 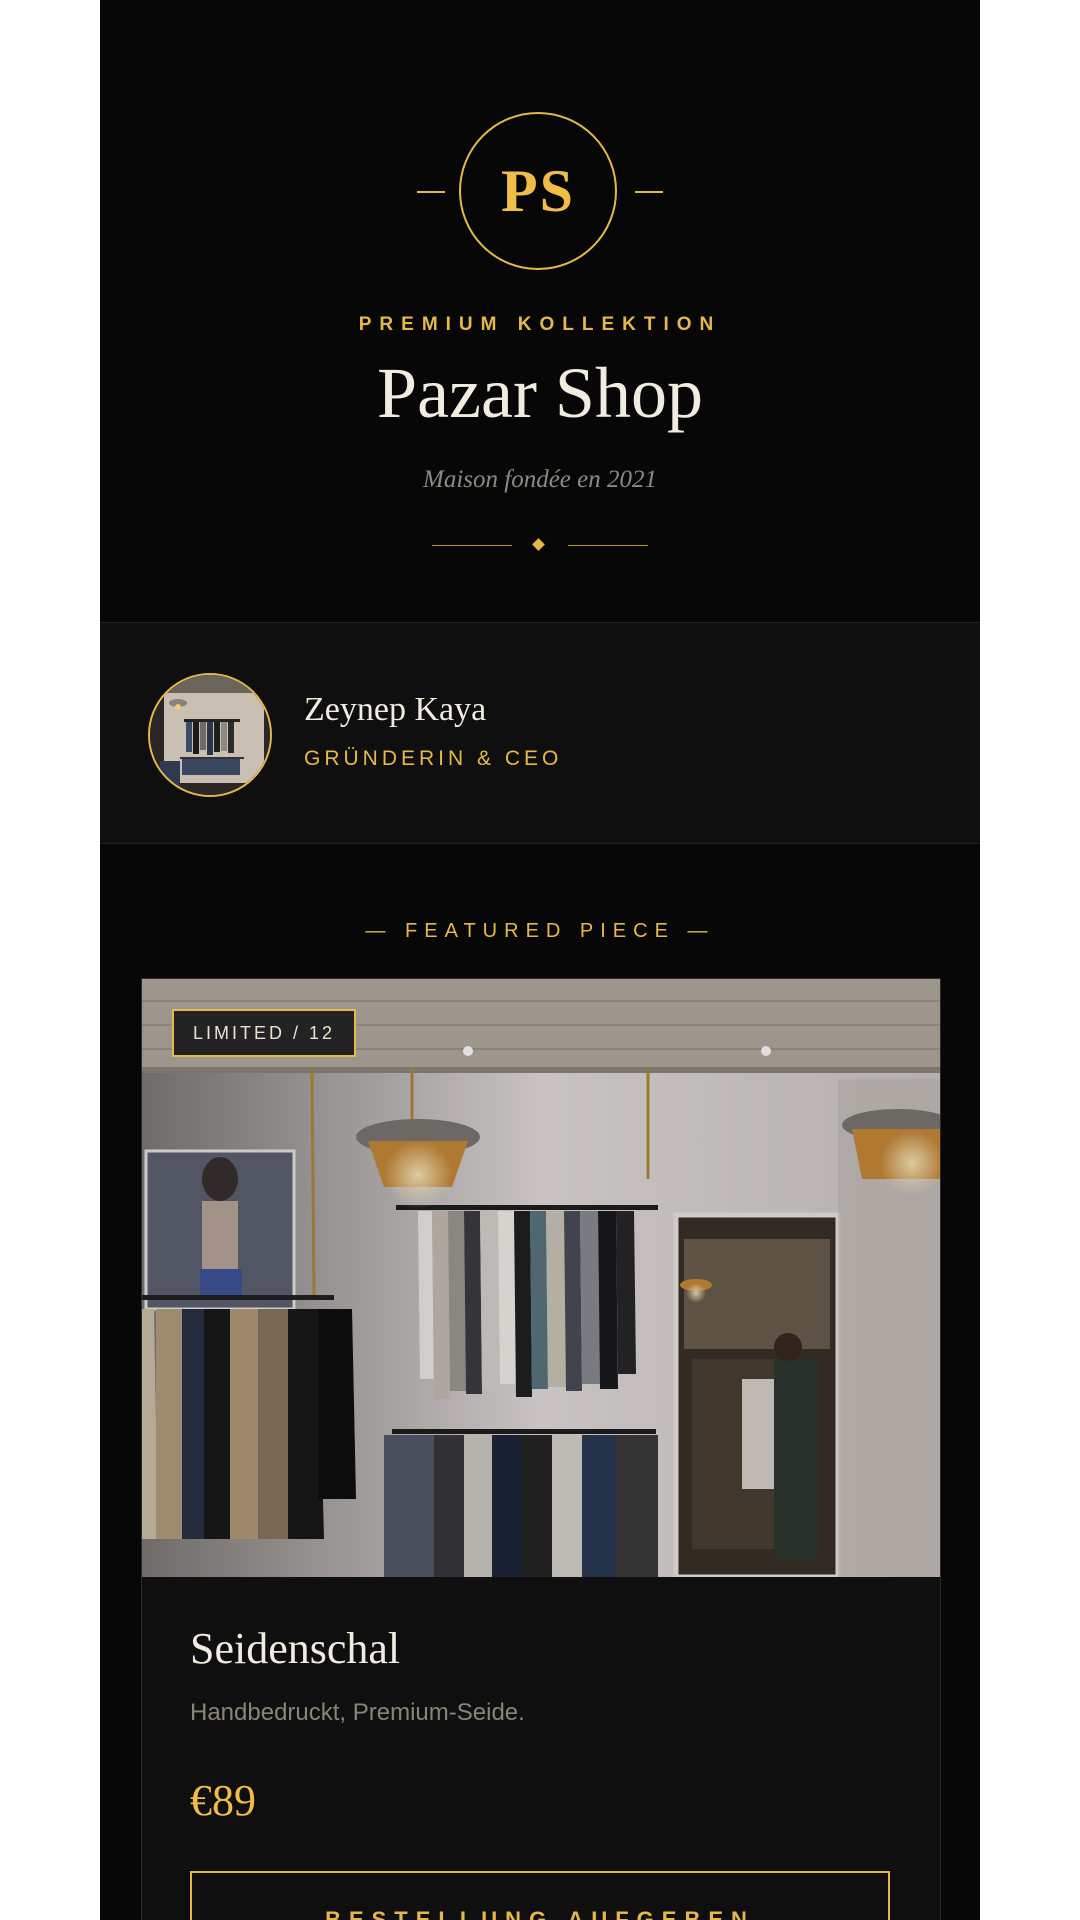 What do you see at coordinates (540, 733) in the screenshot?
I see `founder-section: Zeynep Kaya GRÜNDERIN & CEO` at bounding box center [540, 733].